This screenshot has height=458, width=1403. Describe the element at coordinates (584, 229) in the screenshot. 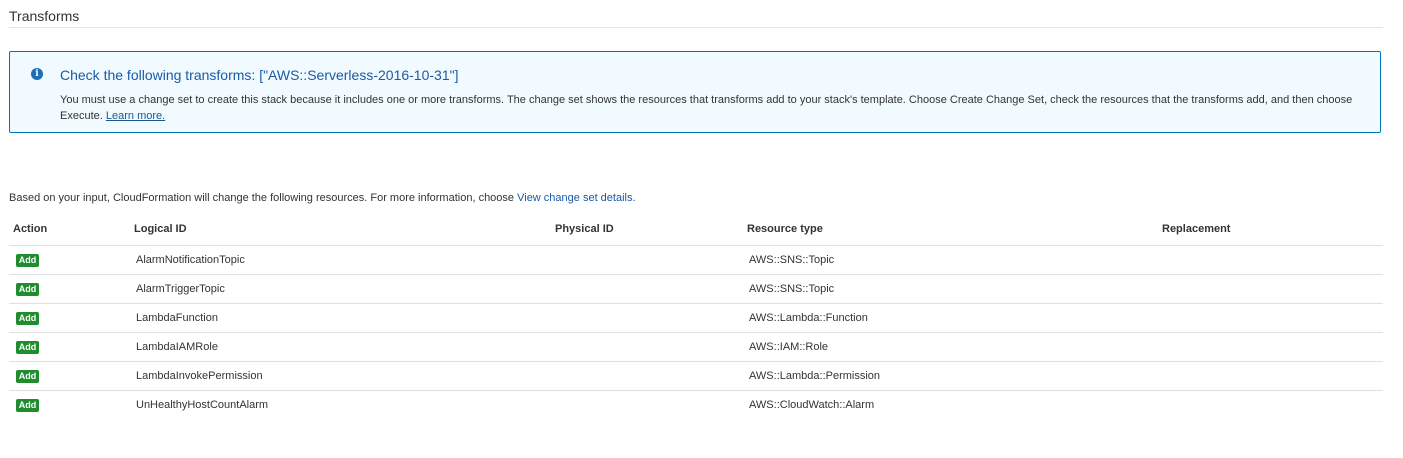

I see `column-header-physical-id: Physical ID` at that location.